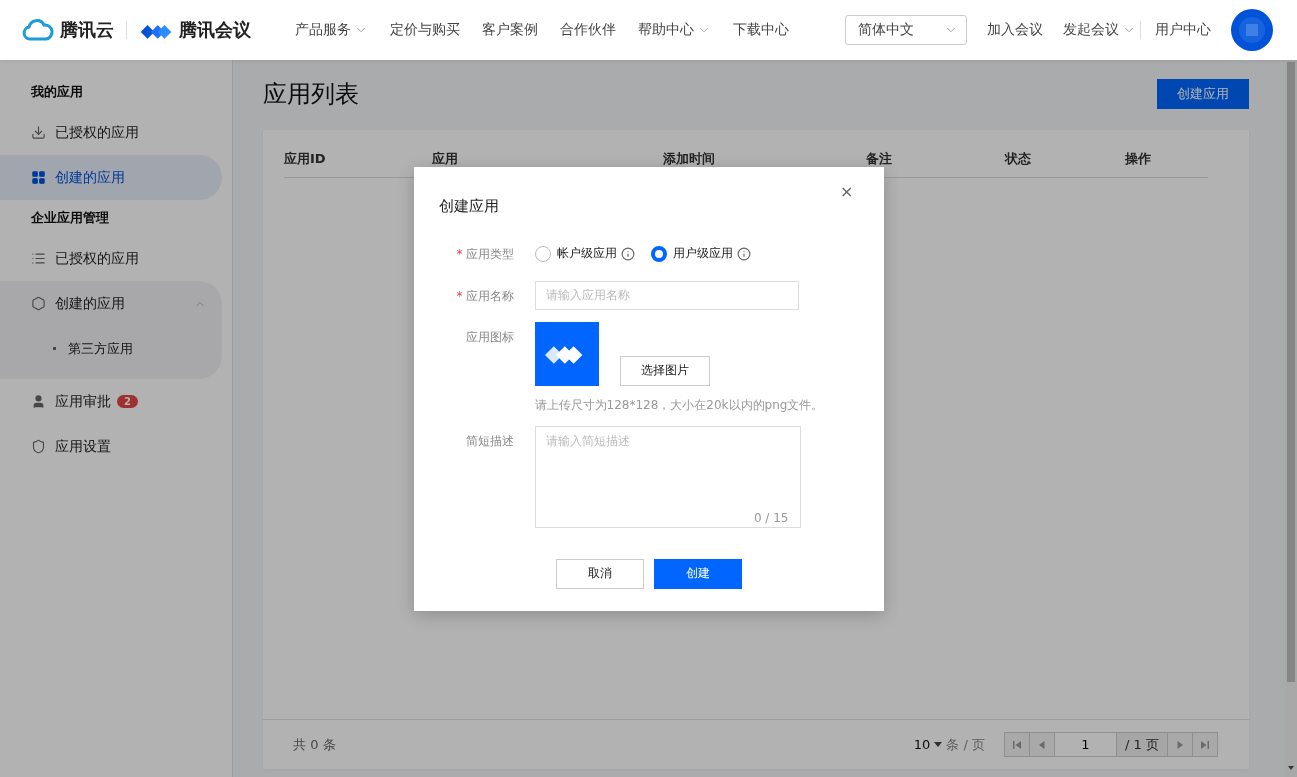 This screenshot has width=1297, height=777. What do you see at coordinates (38, 132) in the screenshot?
I see `download-icon` at bounding box center [38, 132].